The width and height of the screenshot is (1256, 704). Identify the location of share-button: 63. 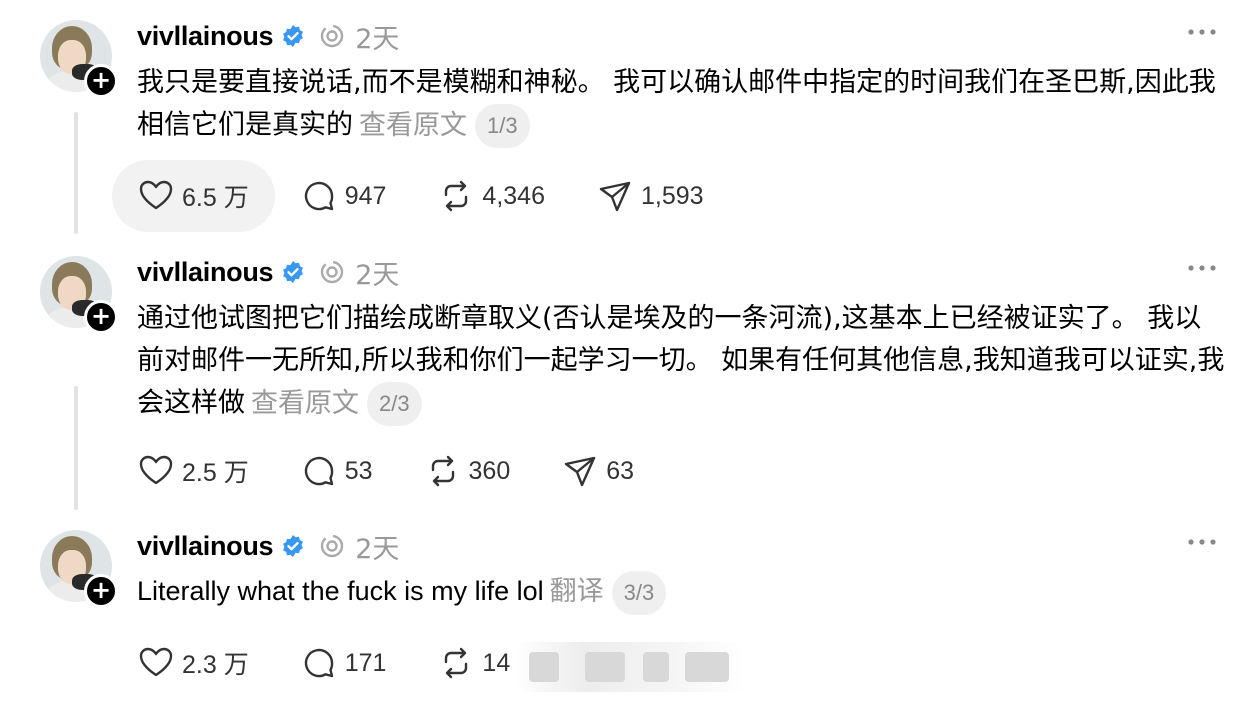
(598, 471).